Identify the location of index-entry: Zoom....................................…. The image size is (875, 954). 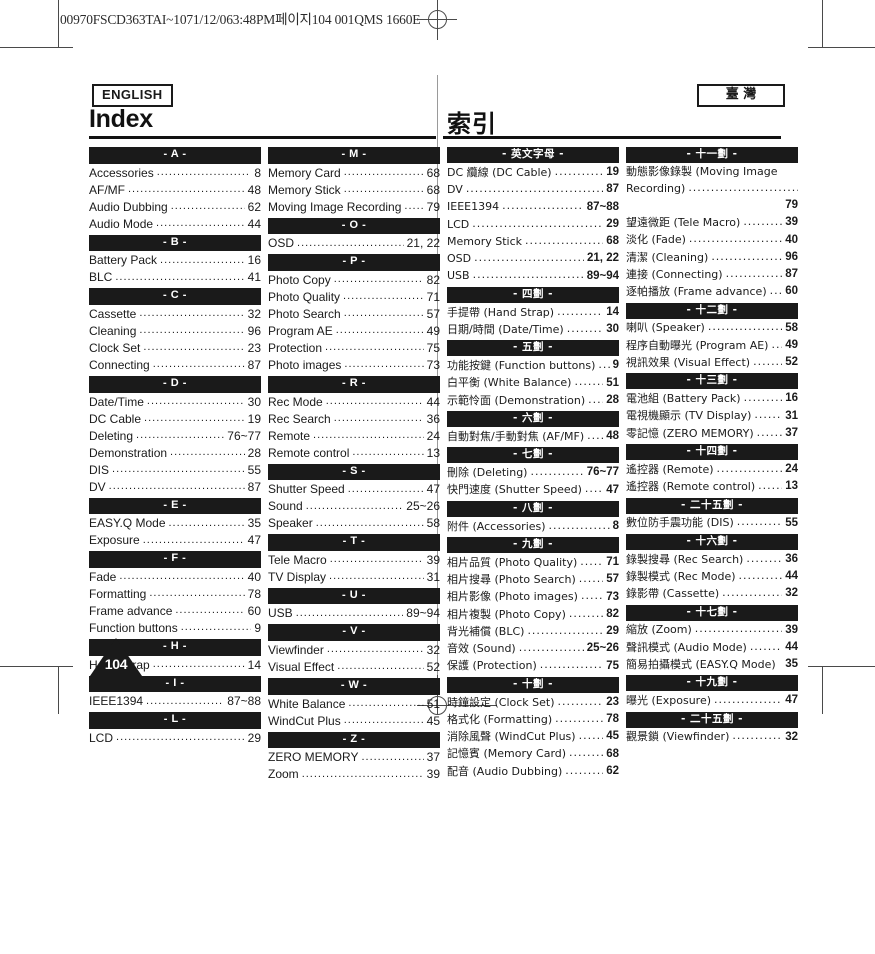
(354, 774).